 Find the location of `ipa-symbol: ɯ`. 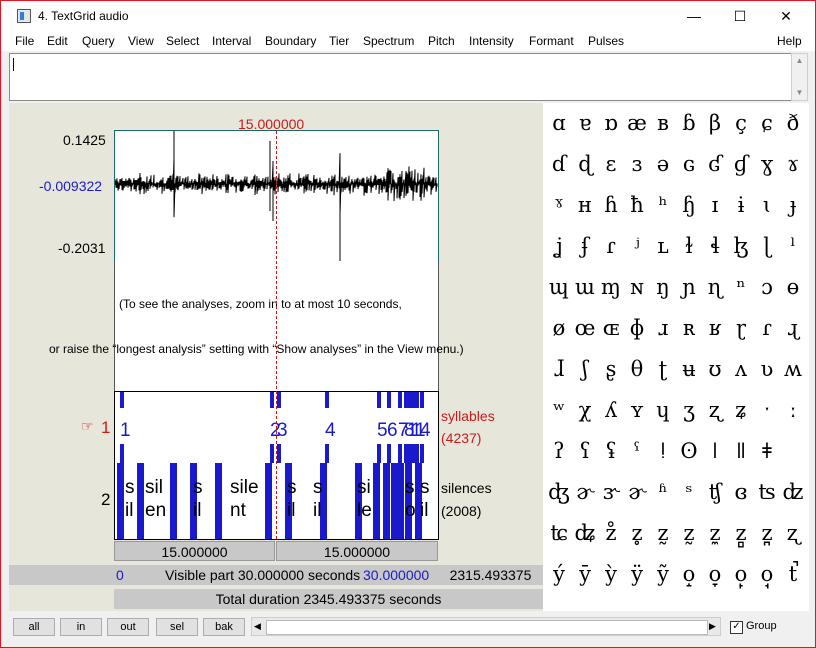

ipa-symbol: ɯ is located at coordinates (585, 287).